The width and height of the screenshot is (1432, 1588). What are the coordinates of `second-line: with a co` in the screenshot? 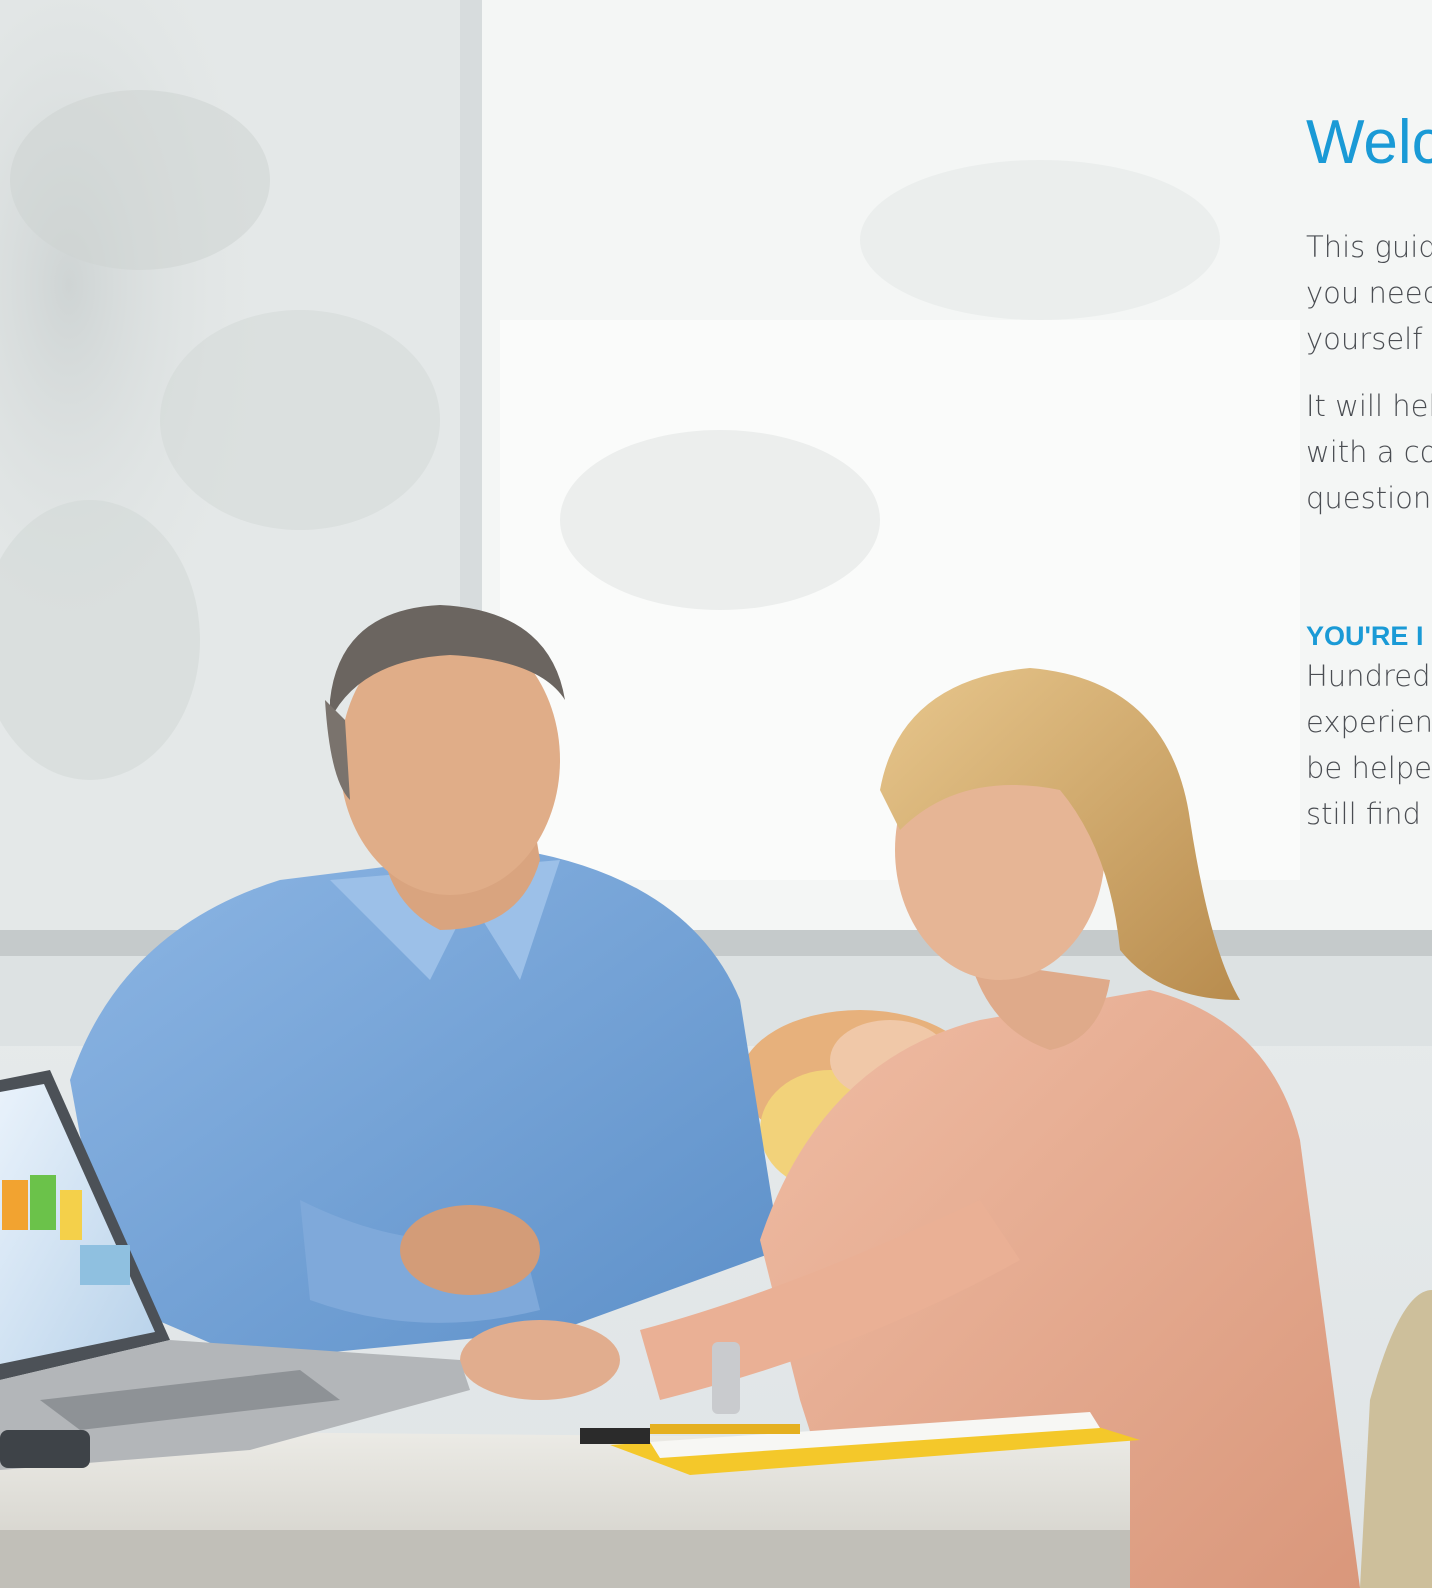 It's located at (1369, 452).